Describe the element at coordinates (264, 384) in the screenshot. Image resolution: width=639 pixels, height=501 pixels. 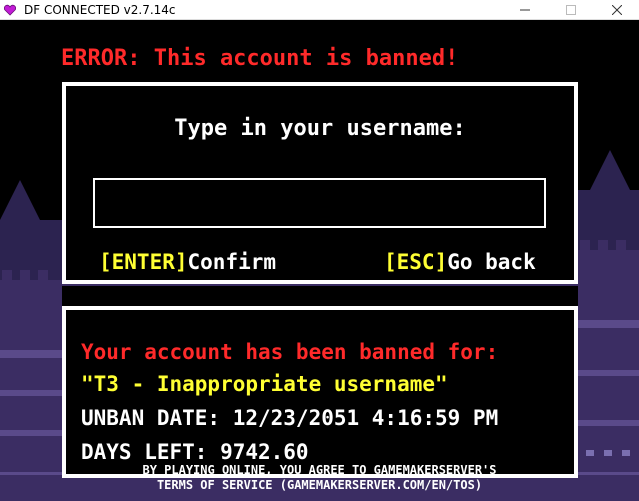
I see `ban-reason: "T3 - Inappropriate username"` at that location.